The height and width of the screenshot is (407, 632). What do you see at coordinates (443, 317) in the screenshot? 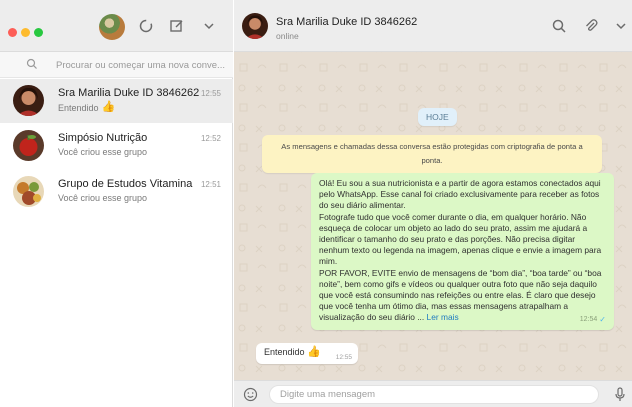
I see `read-more-link: Ler mais` at bounding box center [443, 317].